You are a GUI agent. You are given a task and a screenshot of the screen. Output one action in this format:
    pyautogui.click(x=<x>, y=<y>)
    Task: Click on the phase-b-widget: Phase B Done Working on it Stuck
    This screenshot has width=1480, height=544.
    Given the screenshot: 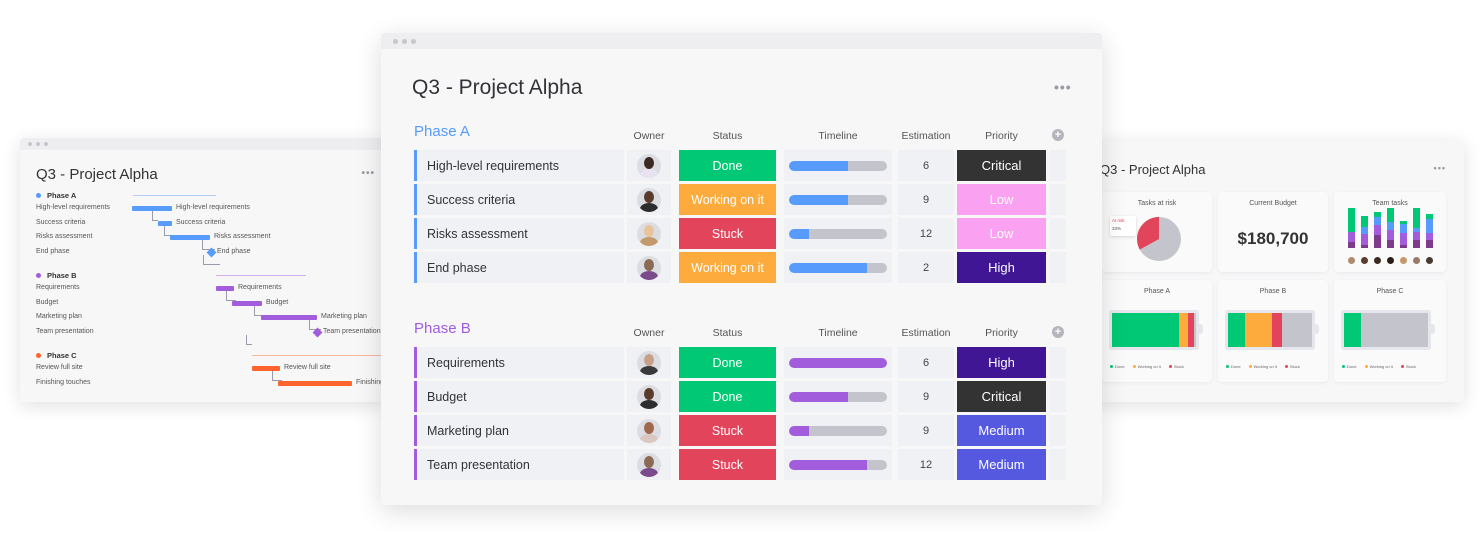 What is the action you would take?
    pyautogui.click(x=1273, y=331)
    